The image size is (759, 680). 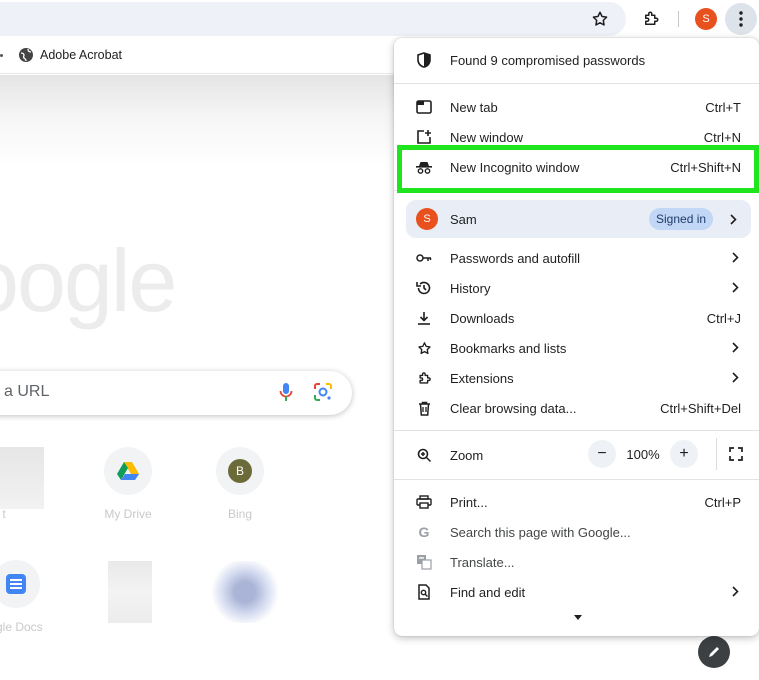 I want to click on bing-avatar-icon: B, so click(x=240, y=471).